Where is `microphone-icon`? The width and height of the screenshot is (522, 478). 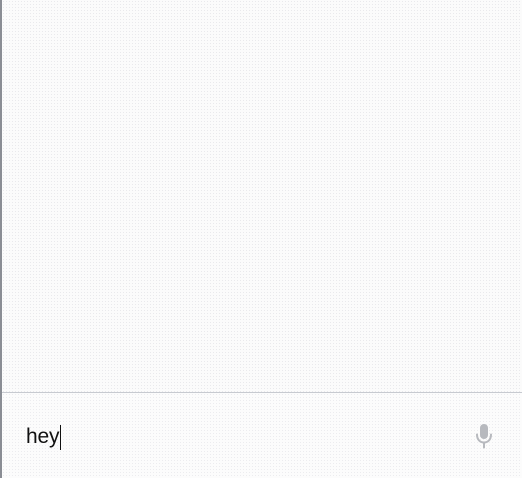
microphone-icon is located at coordinates (484, 436).